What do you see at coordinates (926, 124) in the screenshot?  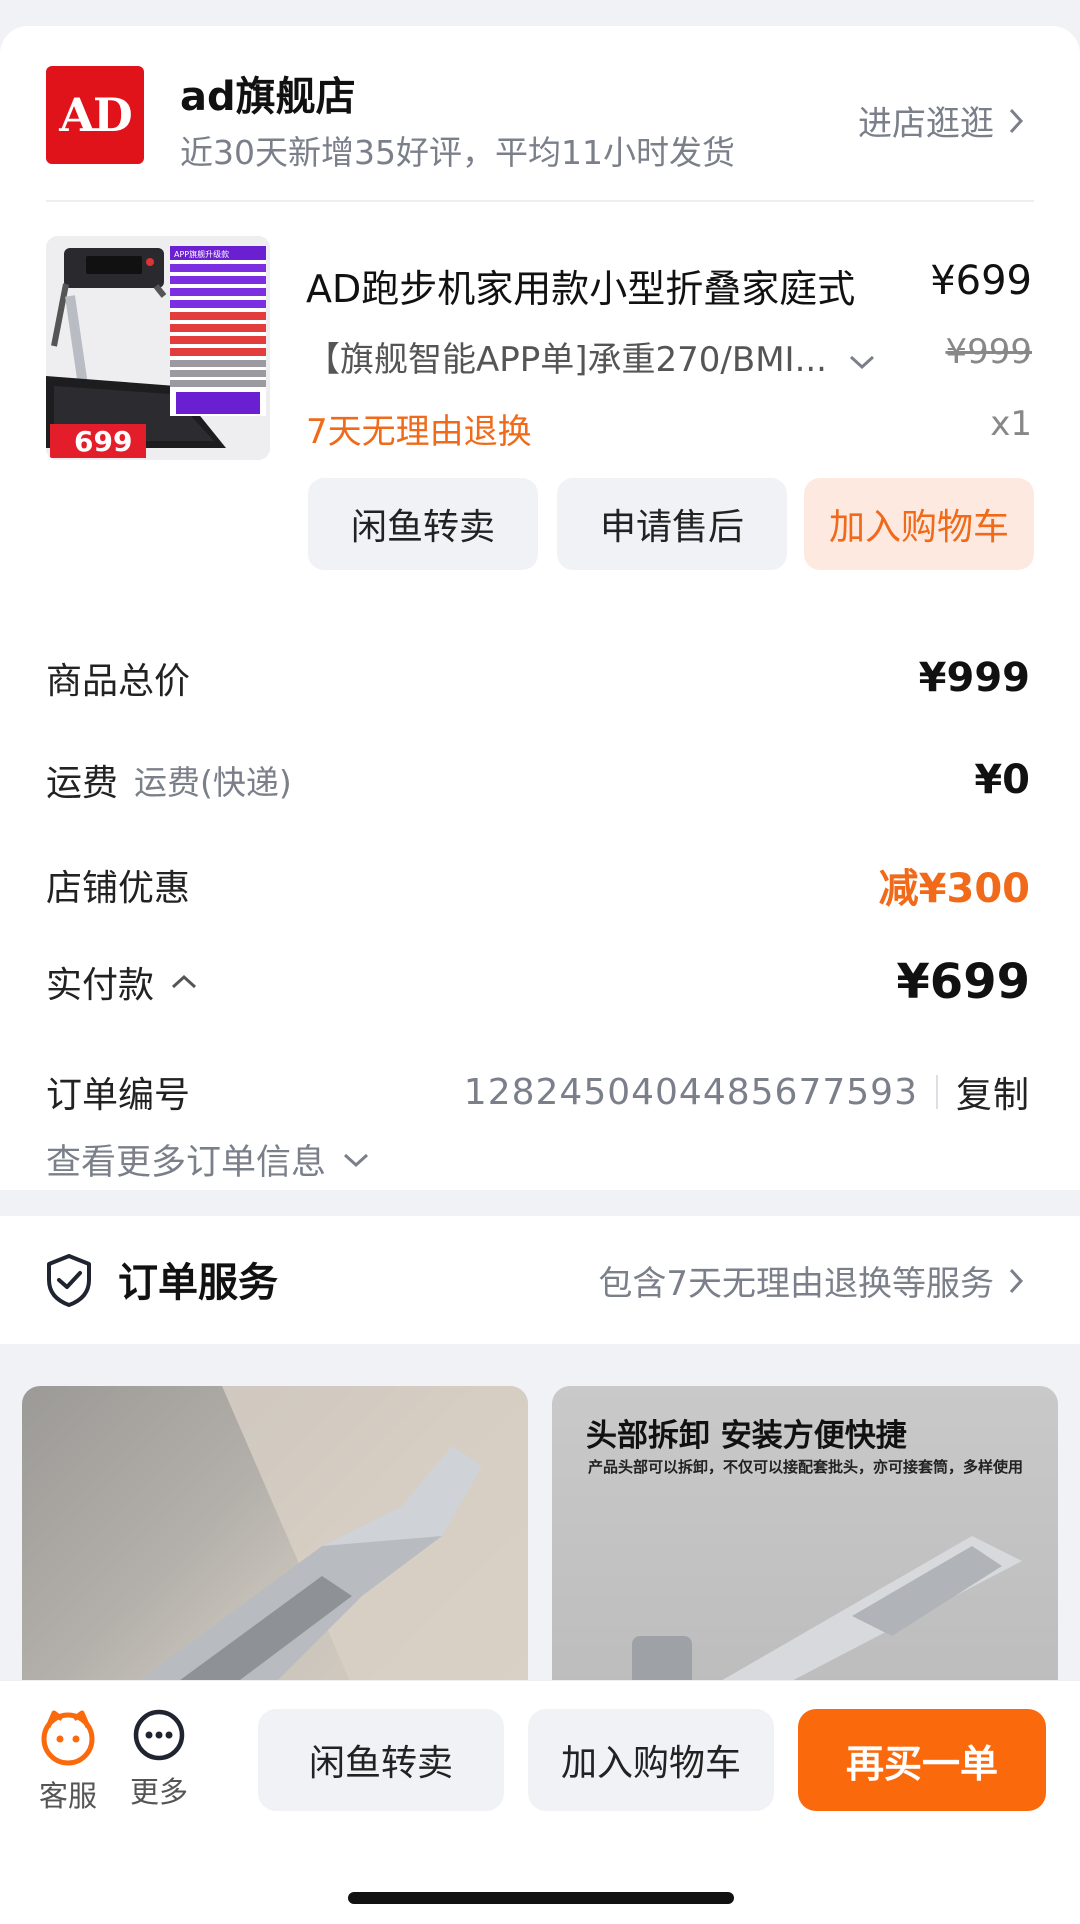 I see `enter-store-label: 进店逛逛` at bounding box center [926, 124].